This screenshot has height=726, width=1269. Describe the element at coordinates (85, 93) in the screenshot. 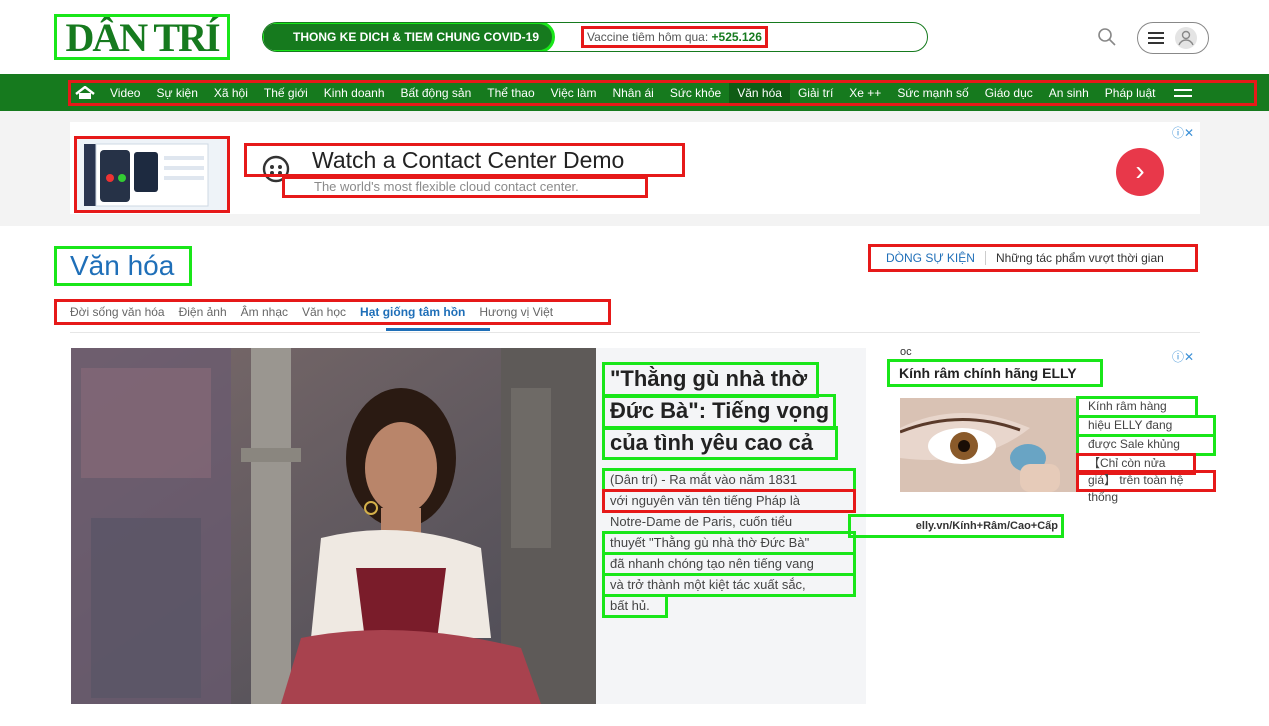

I see `home-icon` at that location.